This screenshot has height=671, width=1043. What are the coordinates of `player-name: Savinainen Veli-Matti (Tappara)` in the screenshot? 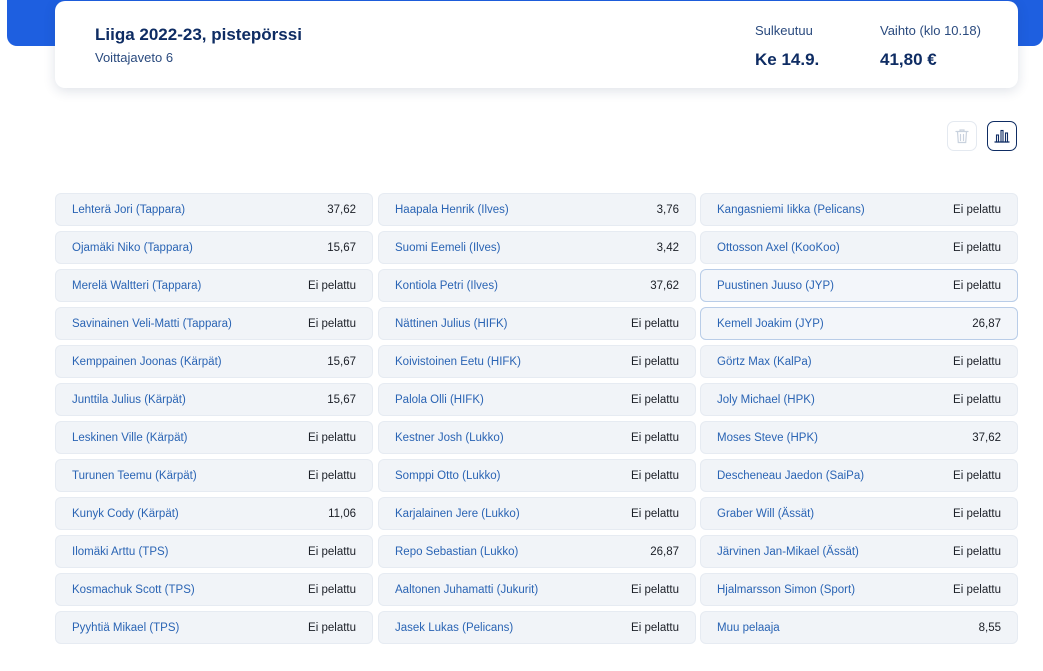 It's located at (152, 323).